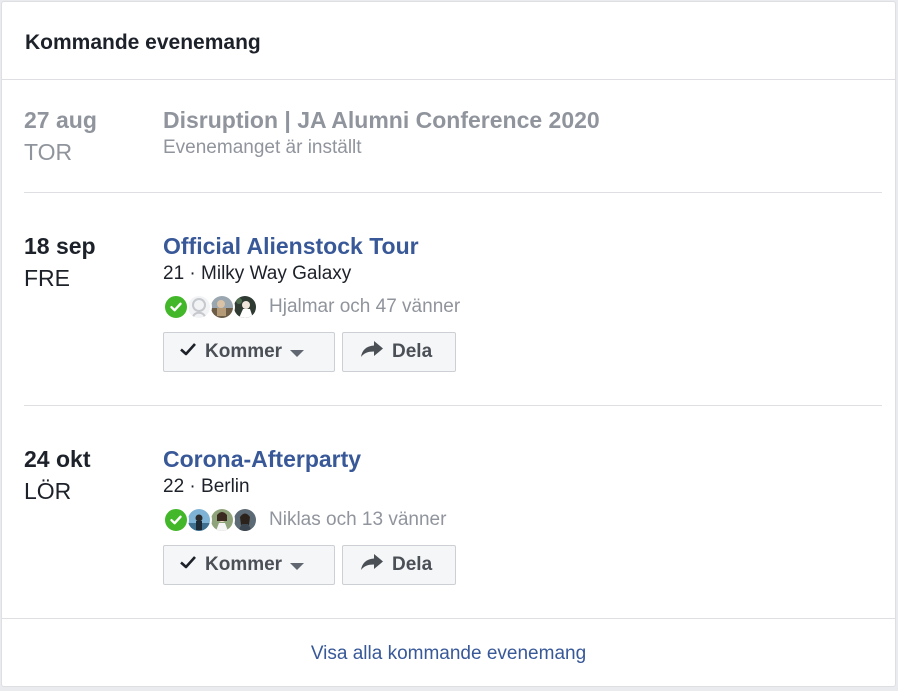  What do you see at coordinates (89, 262) in the screenshot?
I see `event-date: 18 sep FRE` at bounding box center [89, 262].